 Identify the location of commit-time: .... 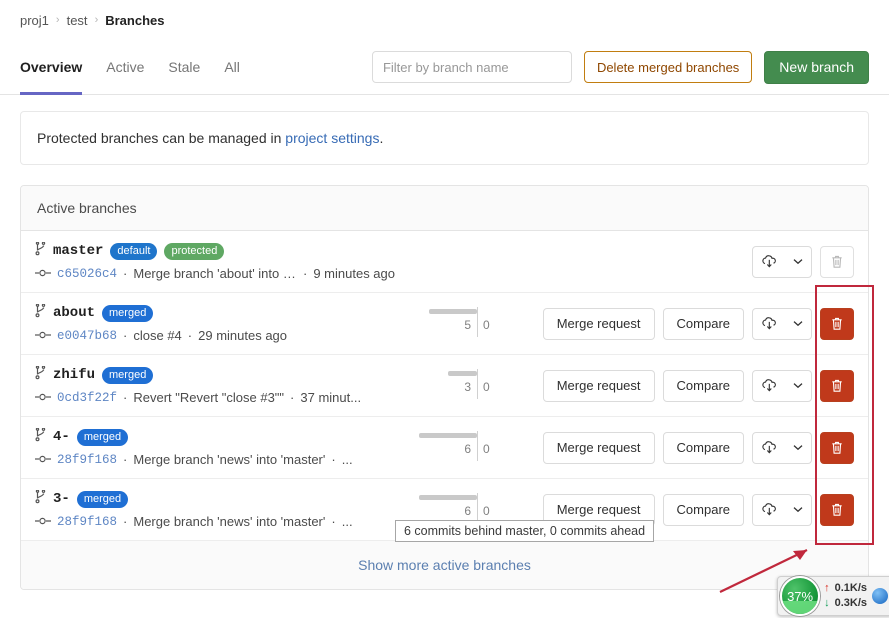
(347, 521).